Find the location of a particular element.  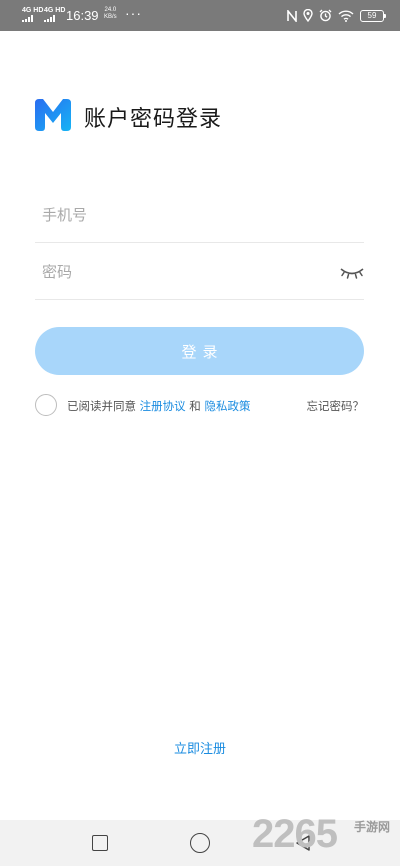

page-title: 账户密码登录 is located at coordinates (153, 119).